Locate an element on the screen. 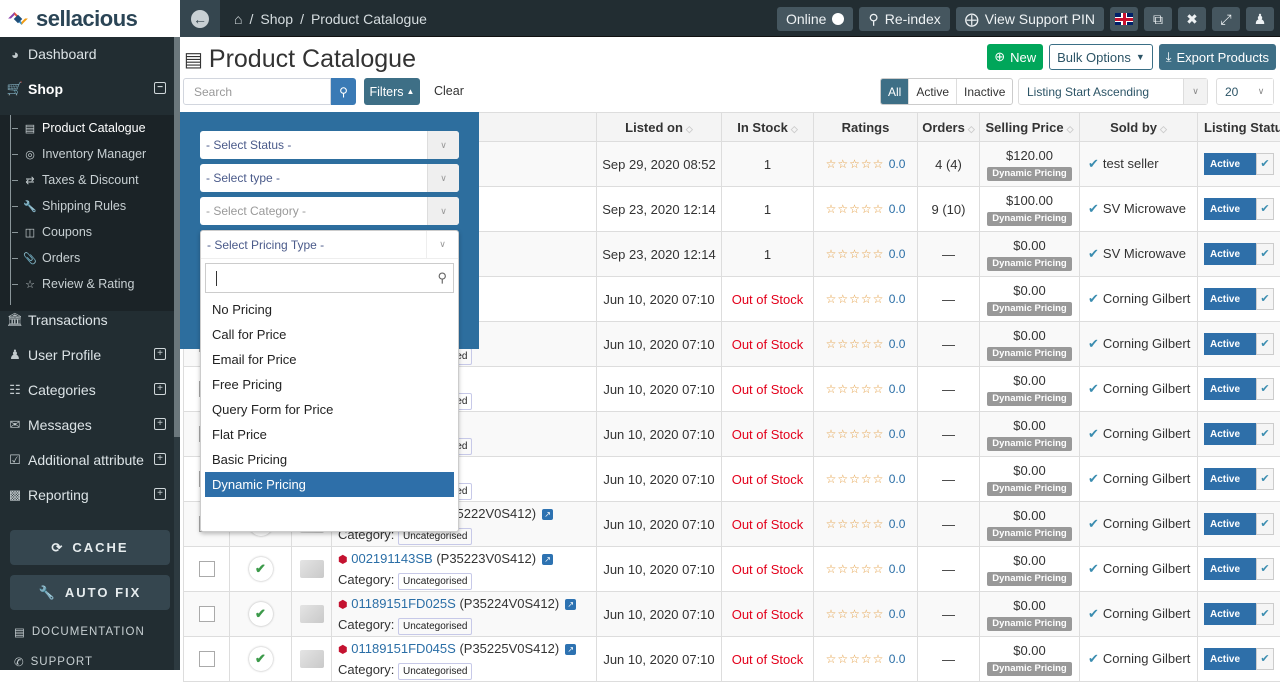  sidebar-item-additional-attribute: ☑Additional attribute+ is located at coordinates (87, 460).